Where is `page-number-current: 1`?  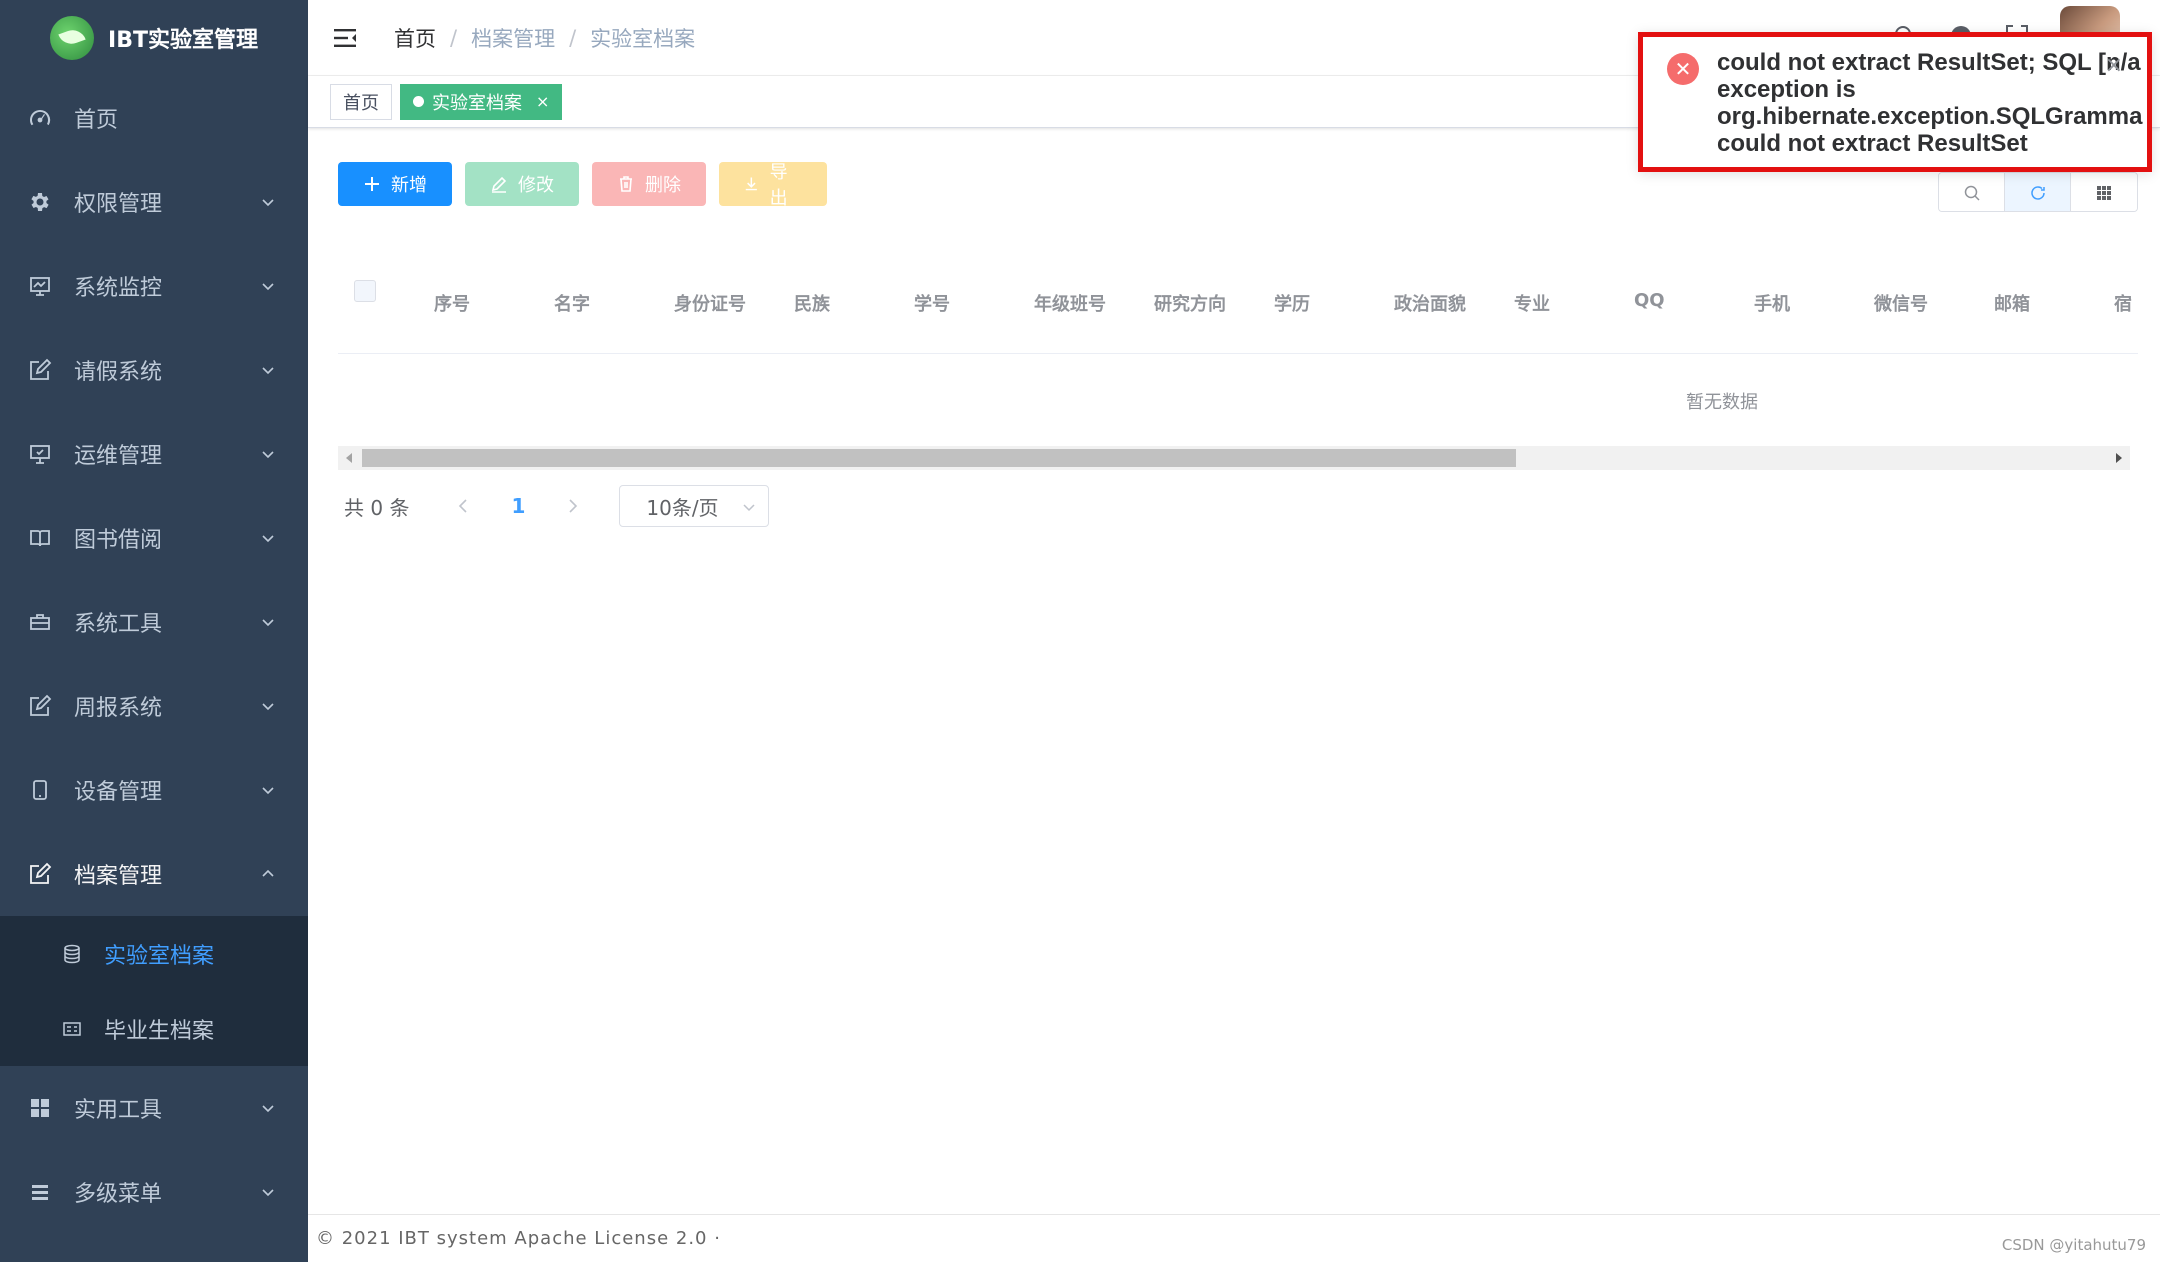 page-number-current: 1 is located at coordinates (518, 506).